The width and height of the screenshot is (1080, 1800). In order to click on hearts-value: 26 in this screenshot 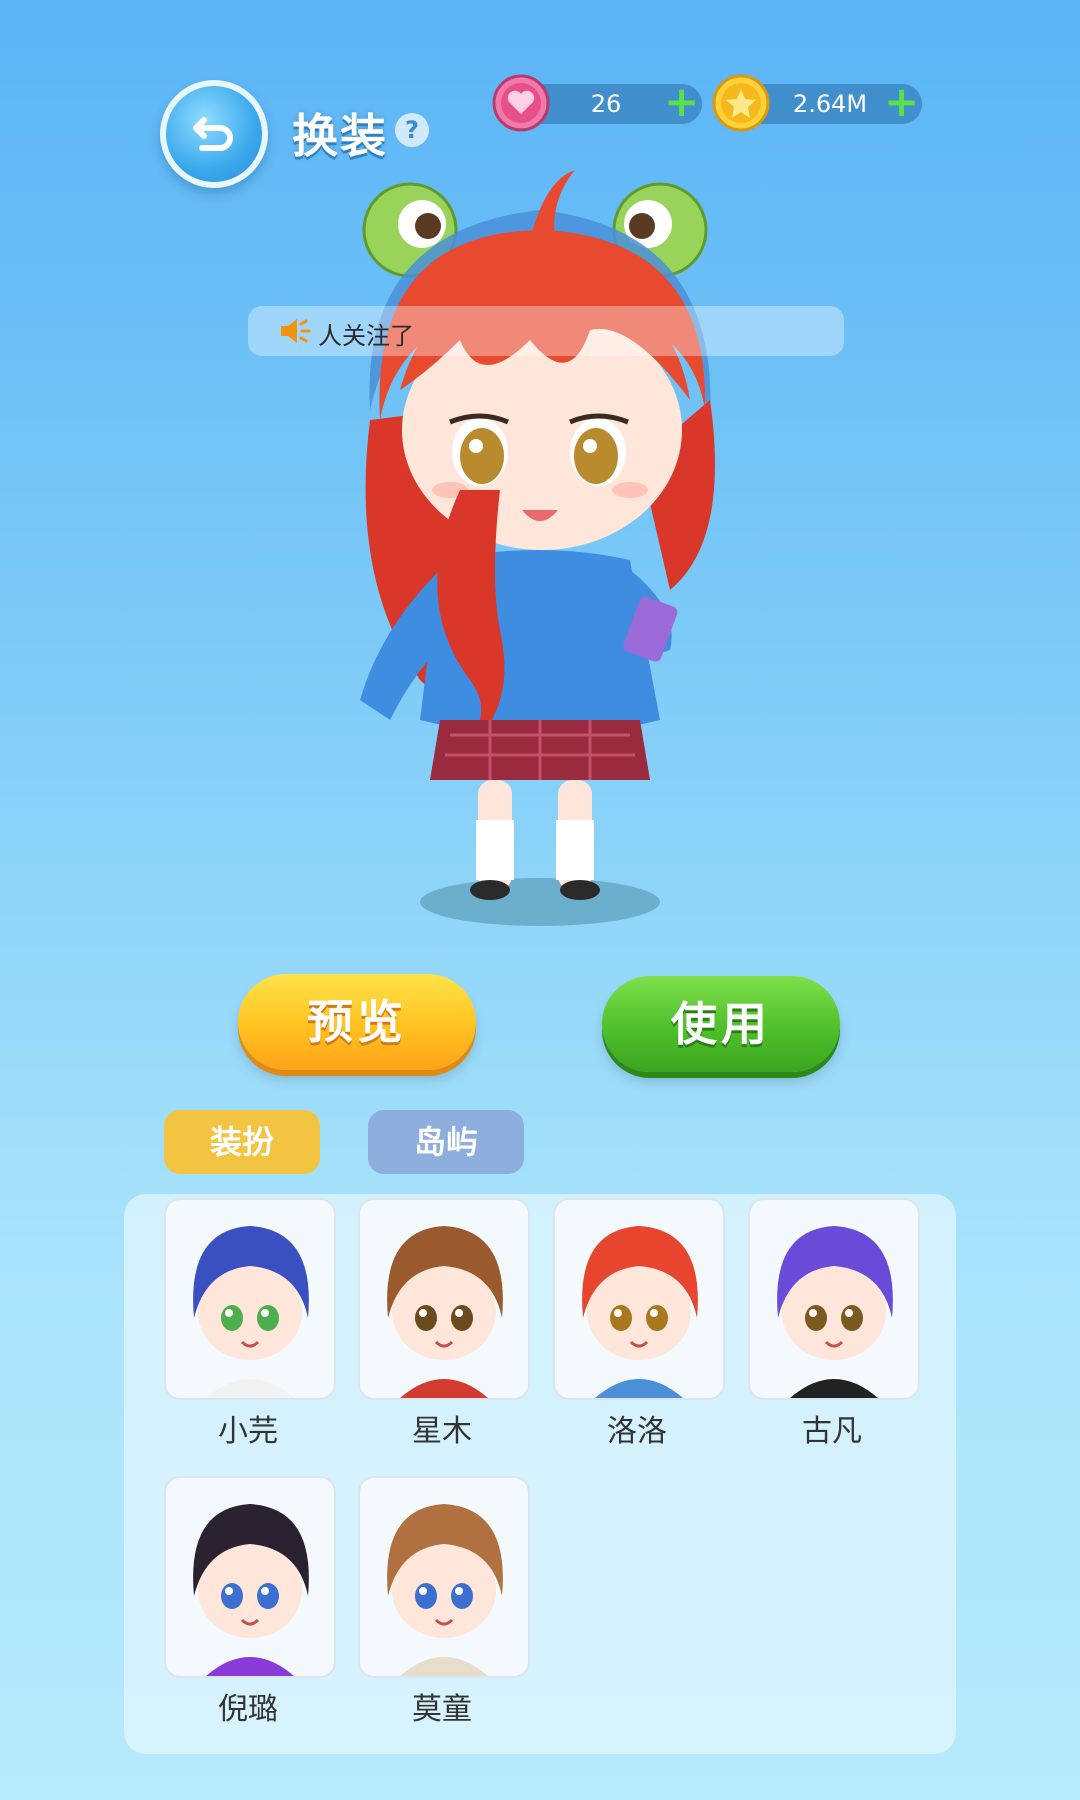, I will do `click(606, 104)`.